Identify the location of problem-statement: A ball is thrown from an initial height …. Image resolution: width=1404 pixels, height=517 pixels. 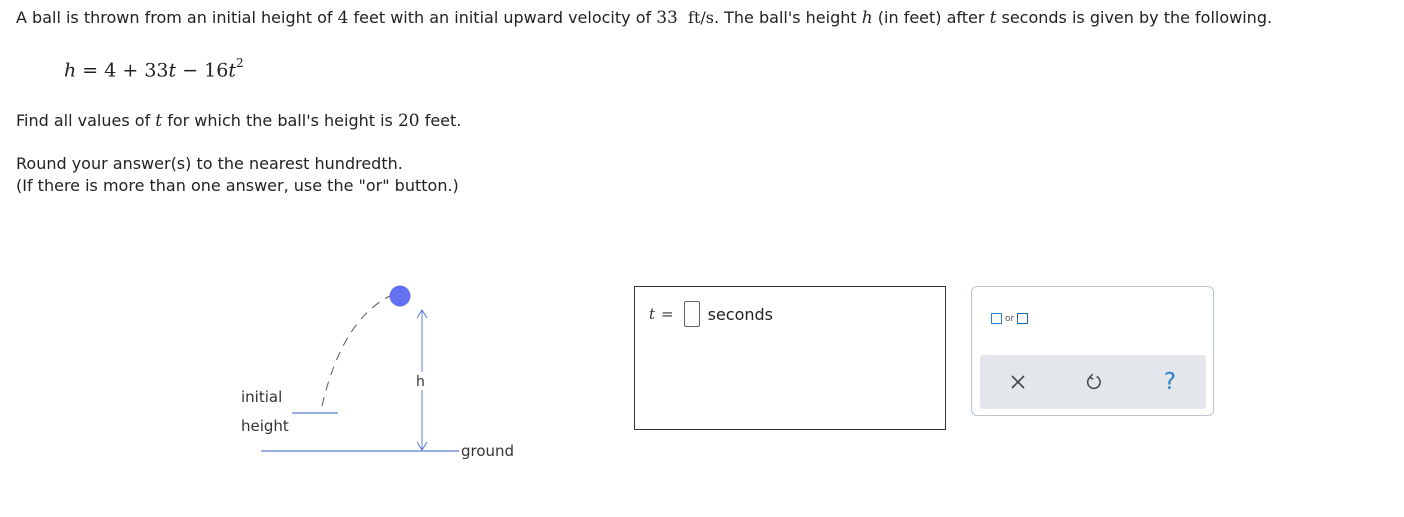
(644, 18).